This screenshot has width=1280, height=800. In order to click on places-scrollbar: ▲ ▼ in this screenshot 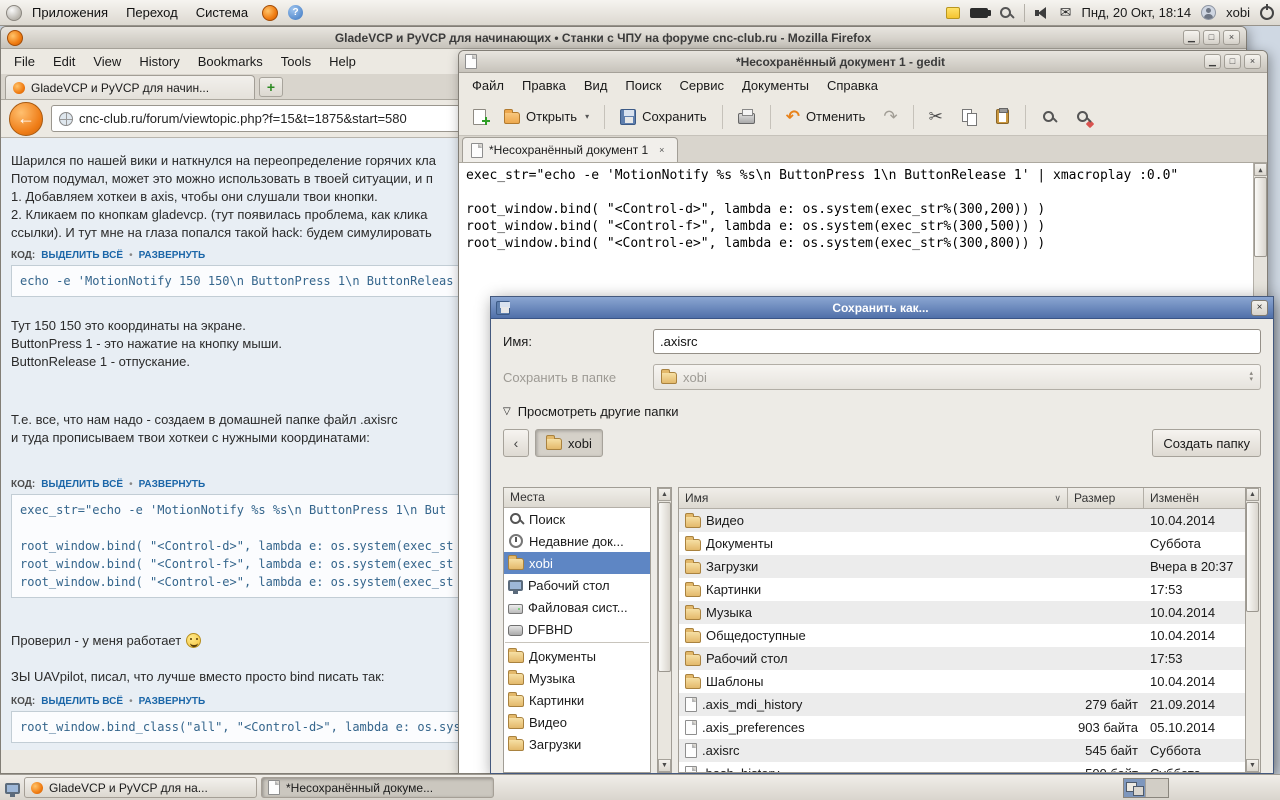, I will do `click(664, 630)`.